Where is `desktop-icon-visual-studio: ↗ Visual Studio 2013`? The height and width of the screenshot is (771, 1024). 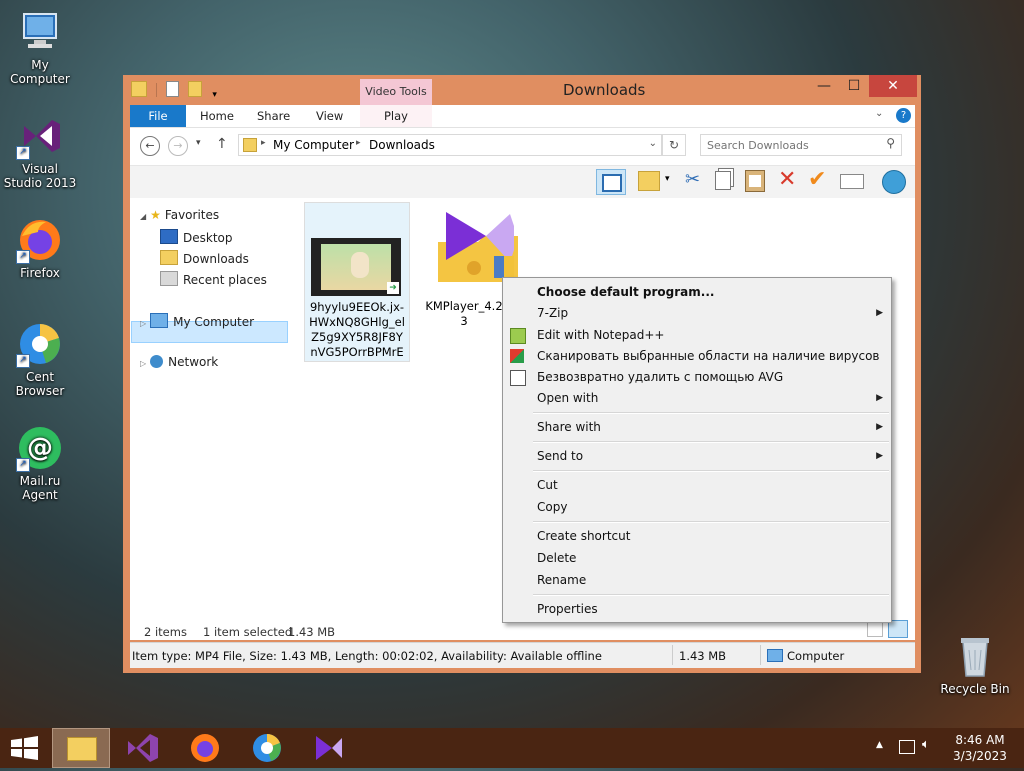 desktop-icon-visual-studio: ↗ Visual Studio 2013 is located at coordinates (40, 151).